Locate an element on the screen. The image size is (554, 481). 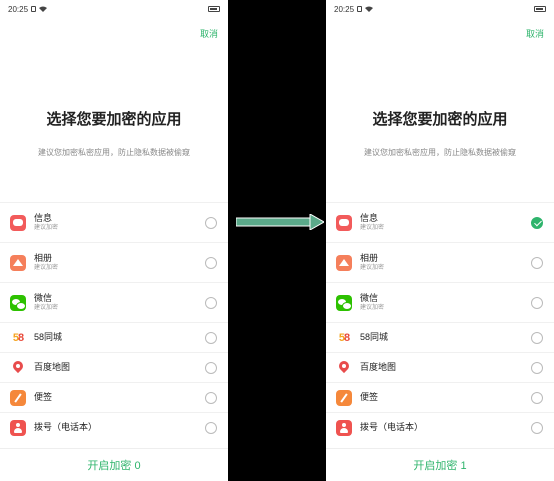
enable-encryption-button: 开启加密 0 is located at coordinates (113, 465).